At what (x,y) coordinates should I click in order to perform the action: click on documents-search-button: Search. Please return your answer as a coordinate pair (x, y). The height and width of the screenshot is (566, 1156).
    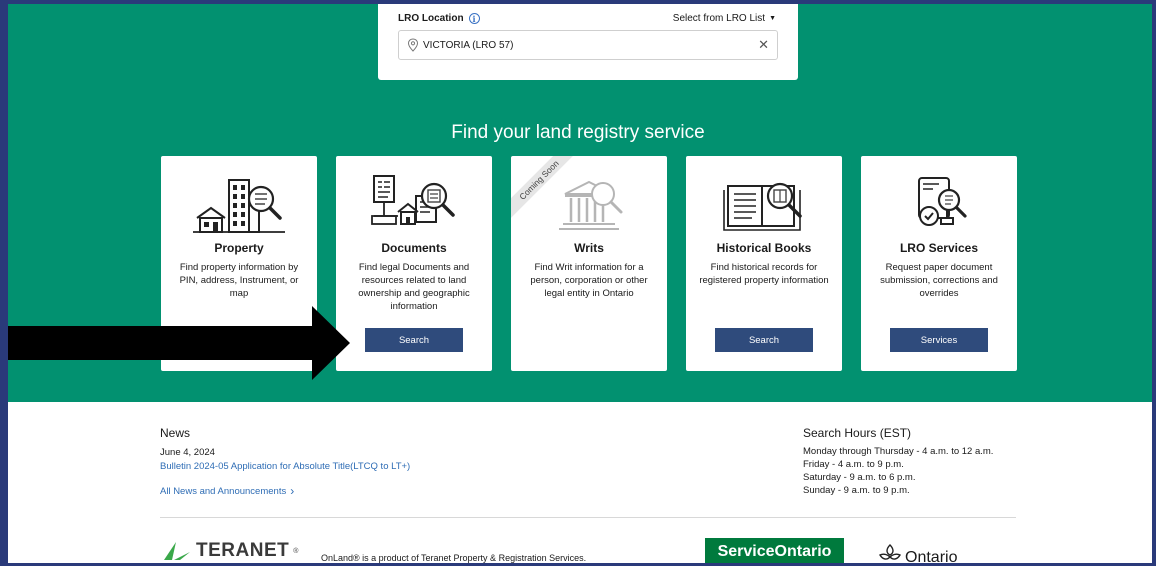
    Looking at the image, I should click on (414, 340).